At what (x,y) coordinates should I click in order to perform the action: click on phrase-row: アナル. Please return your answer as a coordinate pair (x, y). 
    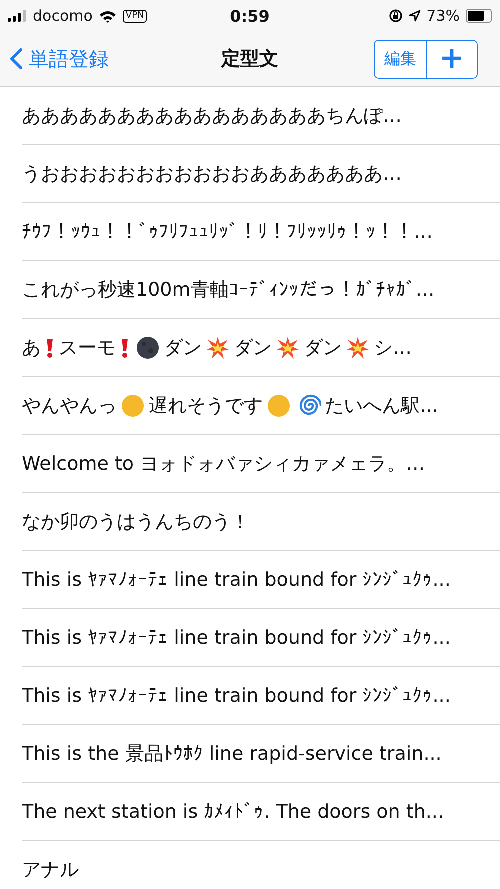
    Looking at the image, I should click on (261, 865).